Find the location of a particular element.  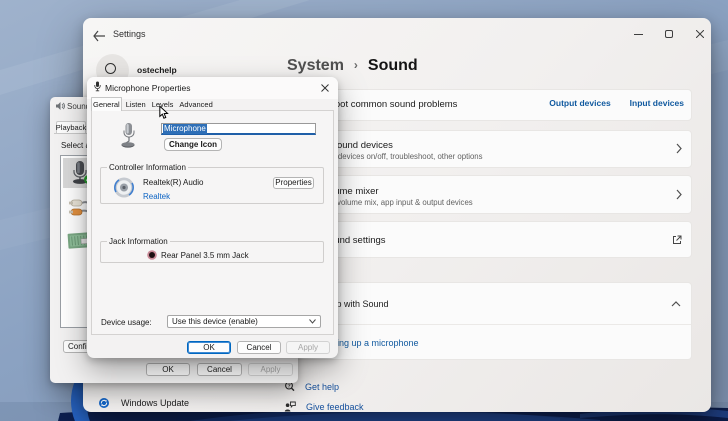

mic-dialog-title: Microphone Properties is located at coordinates (148, 88).